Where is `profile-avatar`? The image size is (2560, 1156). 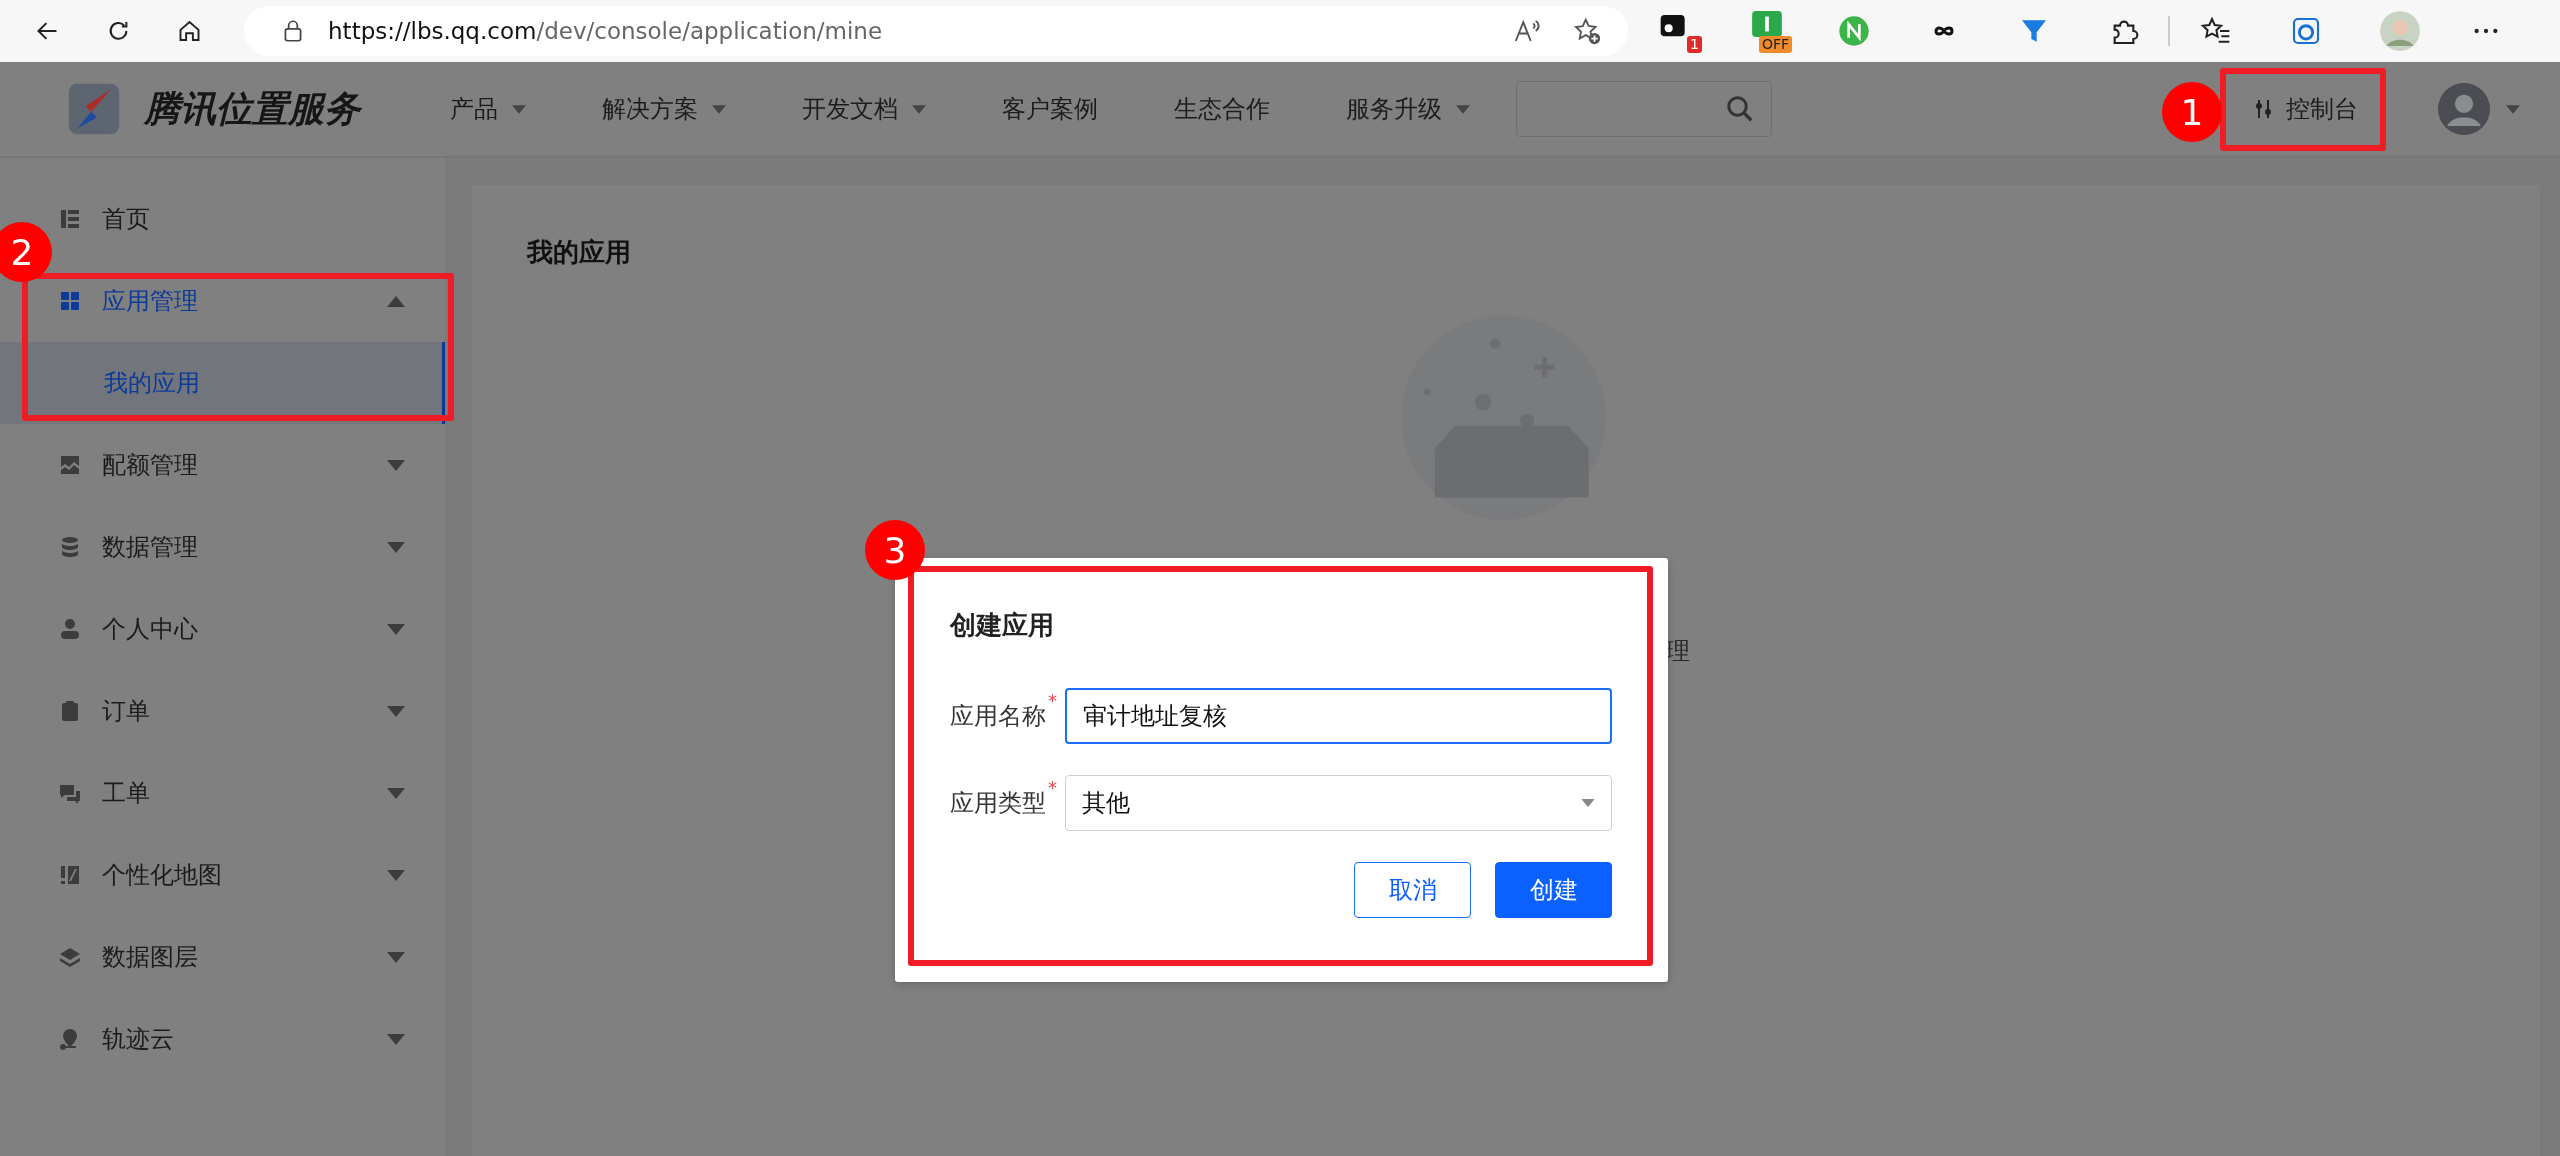
profile-avatar is located at coordinates (2400, 31).